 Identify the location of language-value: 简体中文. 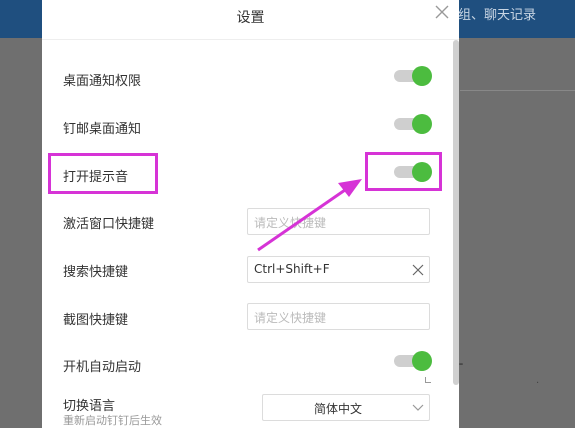
(337, 409).